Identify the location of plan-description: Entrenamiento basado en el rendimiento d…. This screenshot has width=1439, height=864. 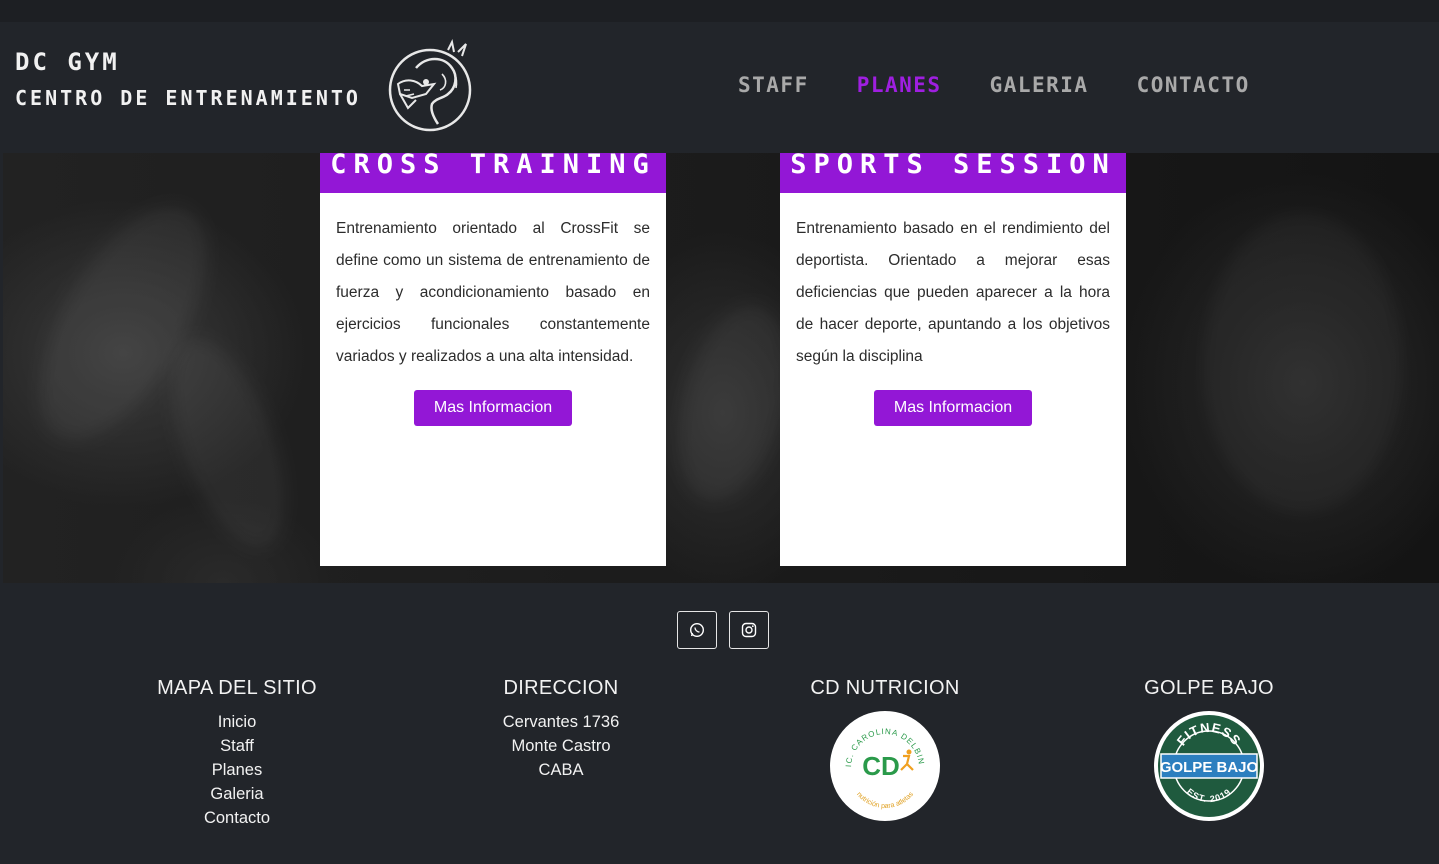
(953, 292).